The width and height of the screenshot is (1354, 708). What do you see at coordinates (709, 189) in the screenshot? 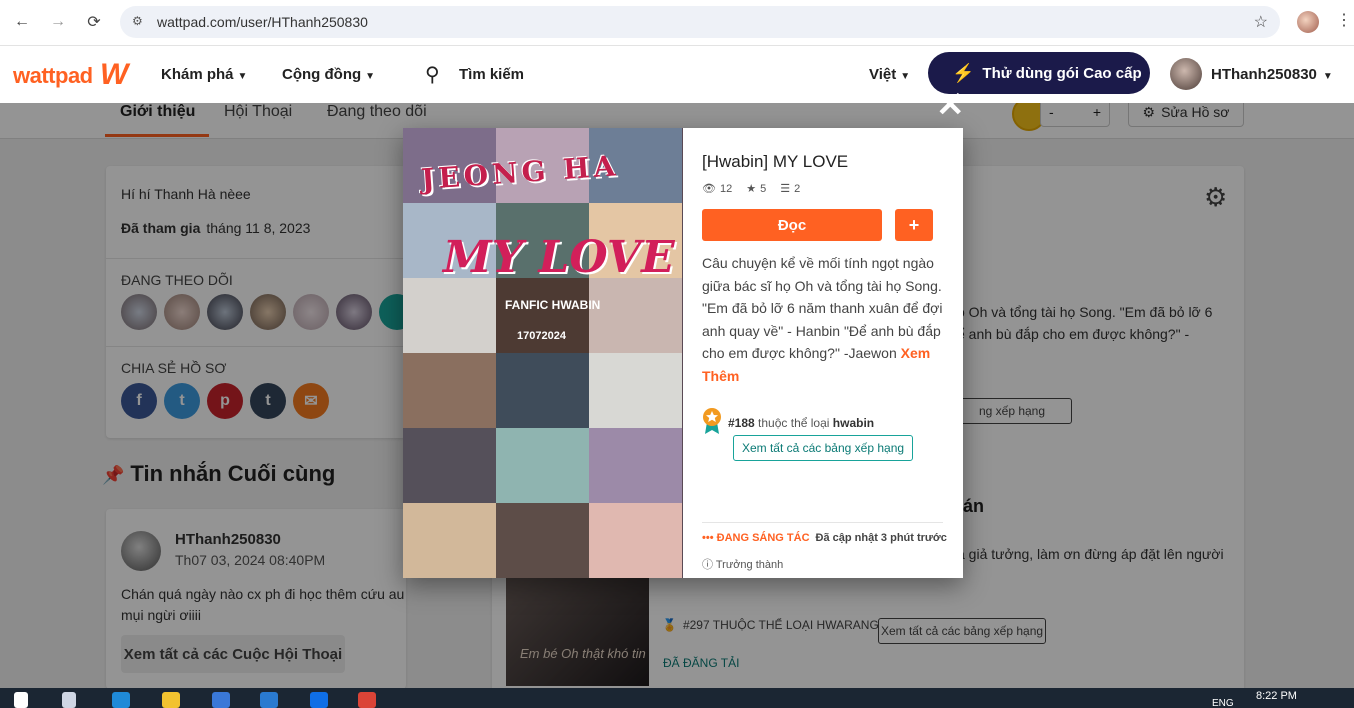
I see `eye-icon: 👁` at bounding box center [709, 189].